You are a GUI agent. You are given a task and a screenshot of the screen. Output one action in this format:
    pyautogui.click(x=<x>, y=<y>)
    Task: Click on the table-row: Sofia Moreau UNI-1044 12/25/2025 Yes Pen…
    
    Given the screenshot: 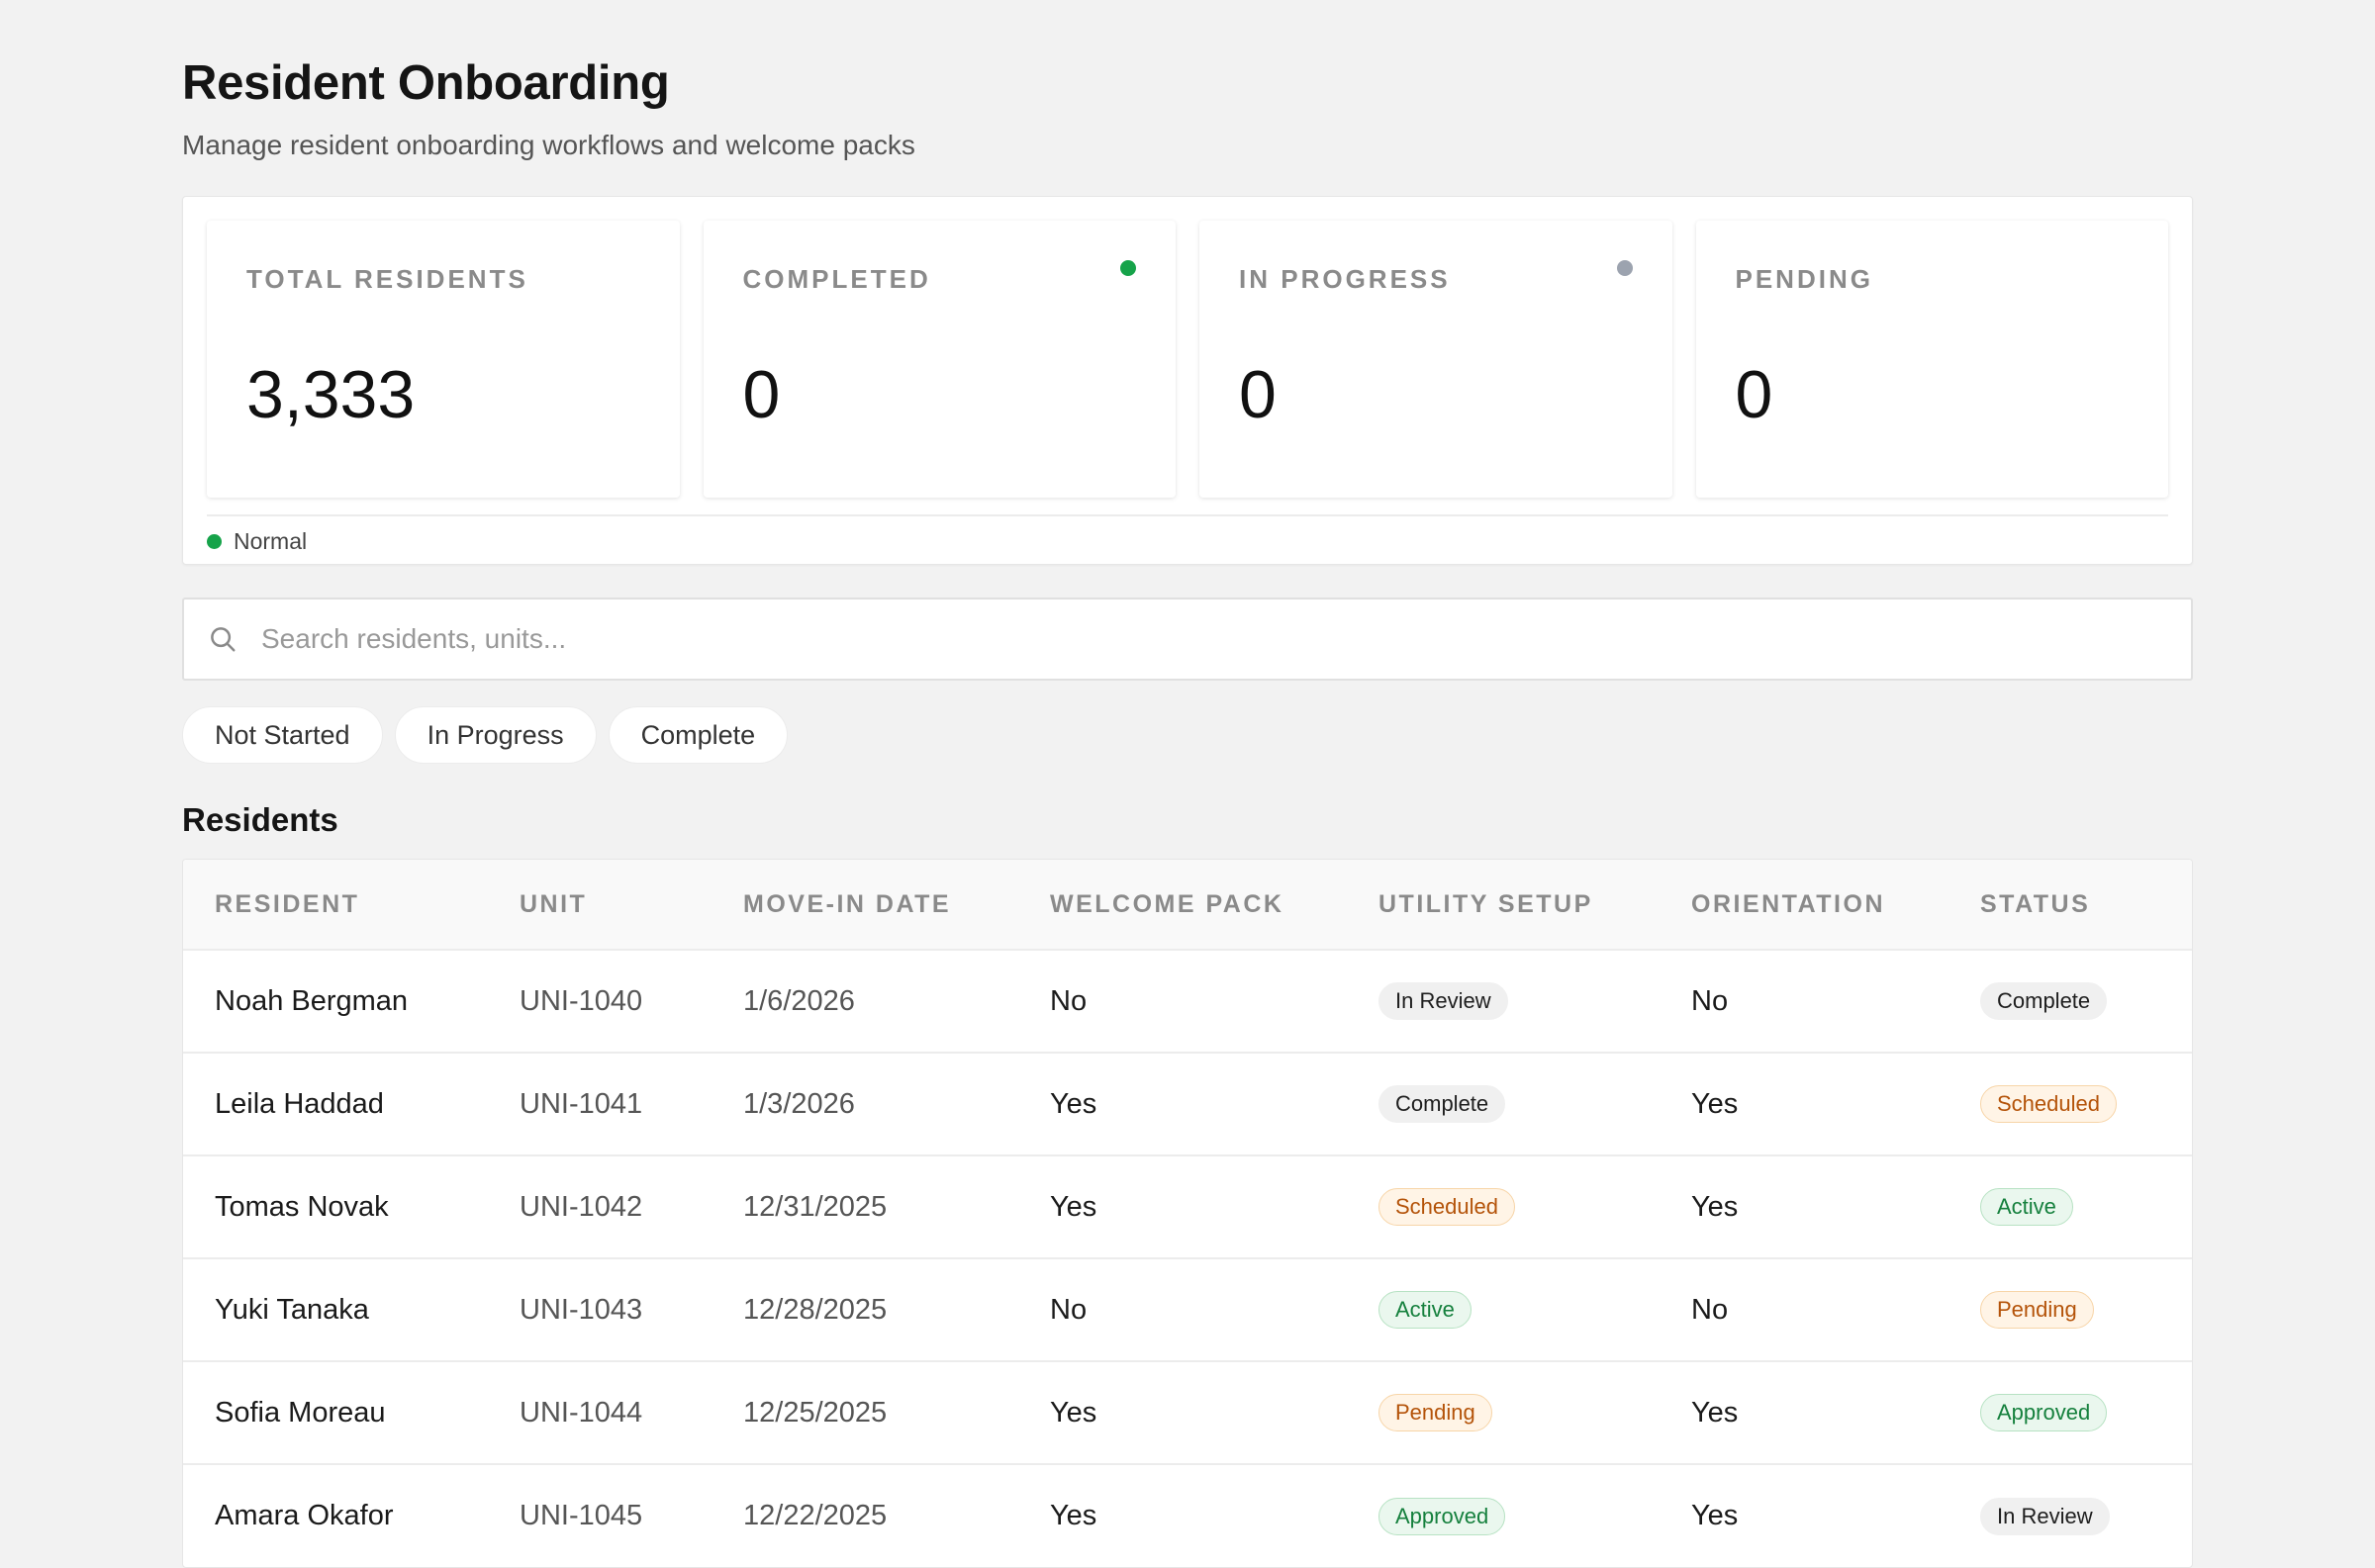 What is the action you would take?
    pyautogui.click(x=1187, y=1412)
    